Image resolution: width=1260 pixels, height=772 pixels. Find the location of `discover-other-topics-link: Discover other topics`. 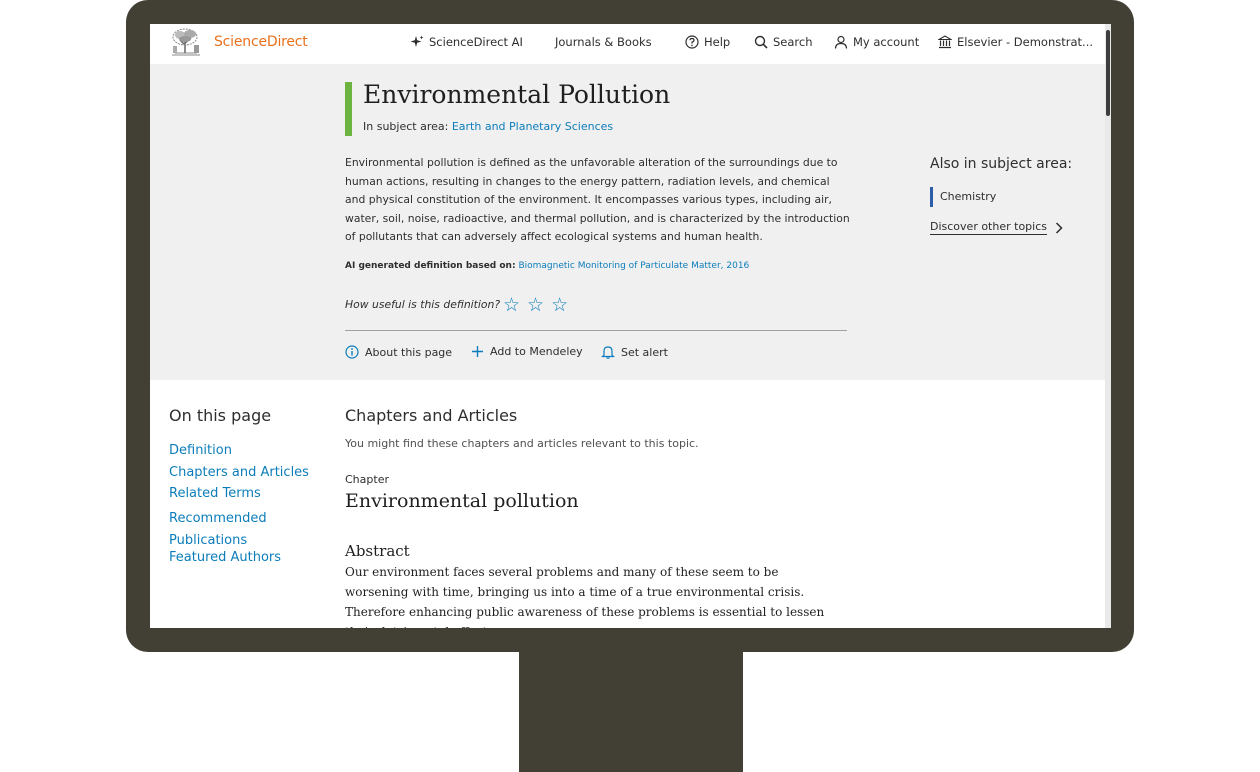

discover-other-topics-link: Discover other topics is located at coordinates (996, 227).